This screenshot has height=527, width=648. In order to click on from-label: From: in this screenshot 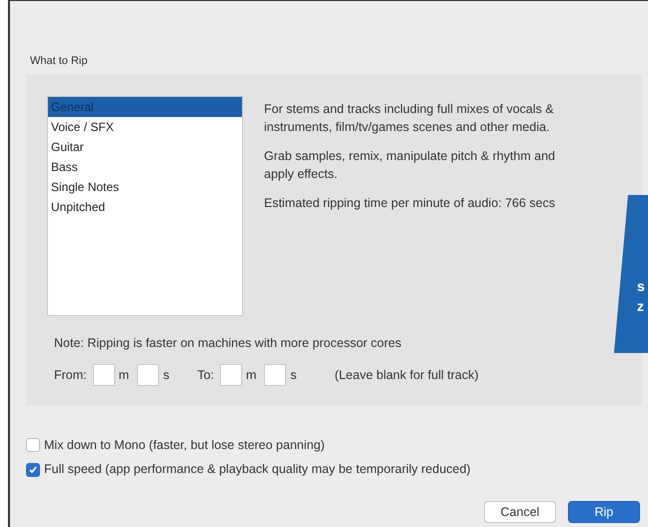, I will do `click(70, 375)`.